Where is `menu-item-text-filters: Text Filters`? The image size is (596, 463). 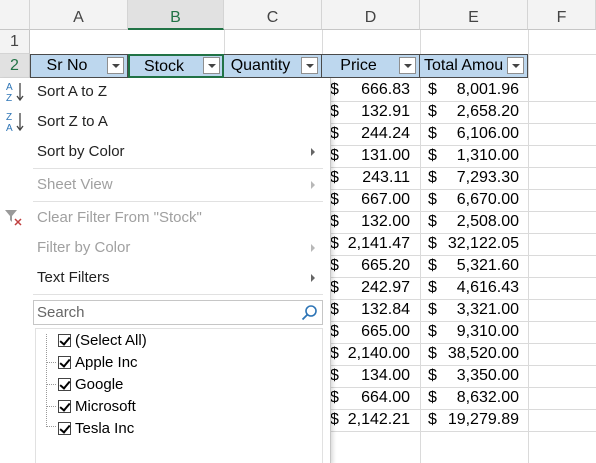
menu-item-text-filters: Text Filters is located at coordinates (165, 278).